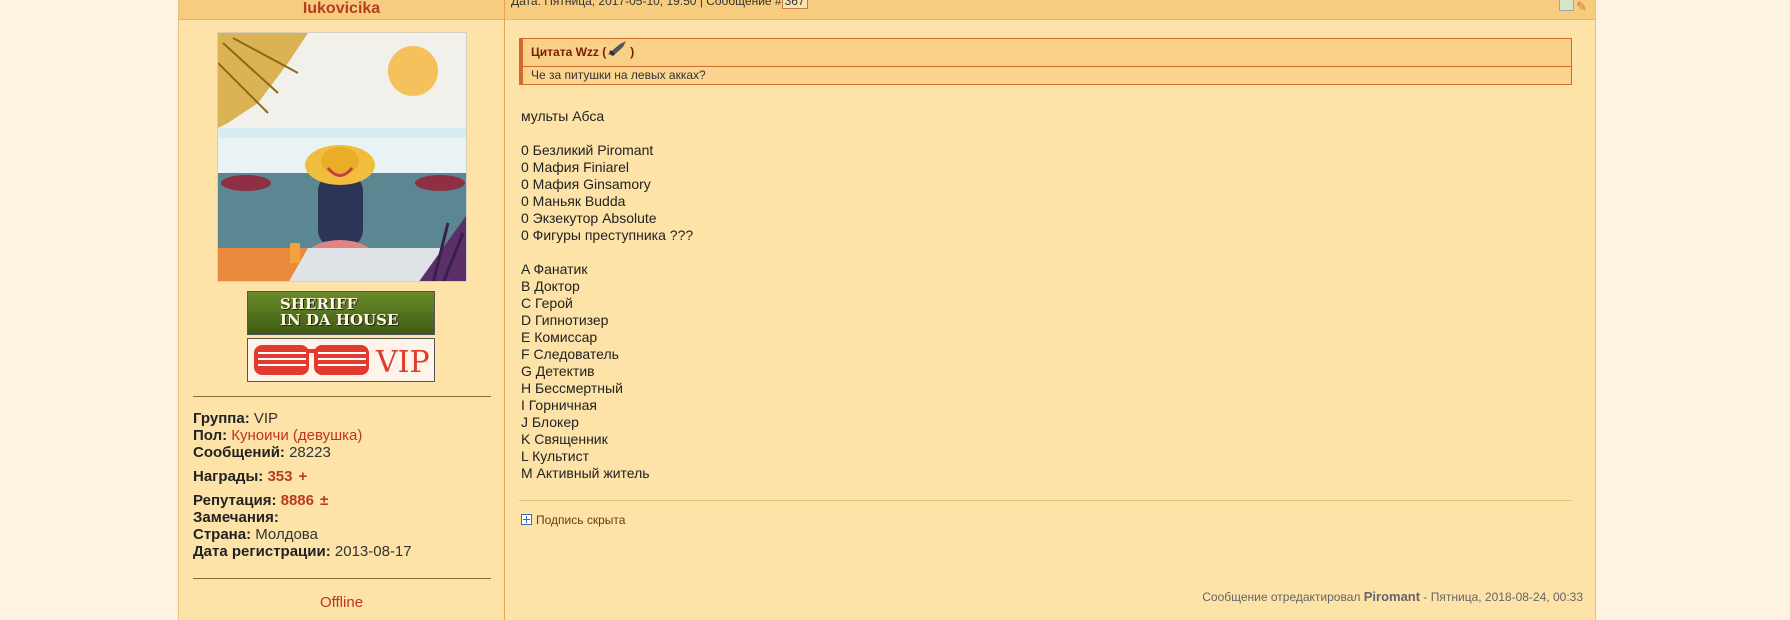 Image resolution: width=1790 pixels, height=620 pixels. Describe the element at coordinates (1566, 5) in the screenshot. I see `report-icon` at that location.